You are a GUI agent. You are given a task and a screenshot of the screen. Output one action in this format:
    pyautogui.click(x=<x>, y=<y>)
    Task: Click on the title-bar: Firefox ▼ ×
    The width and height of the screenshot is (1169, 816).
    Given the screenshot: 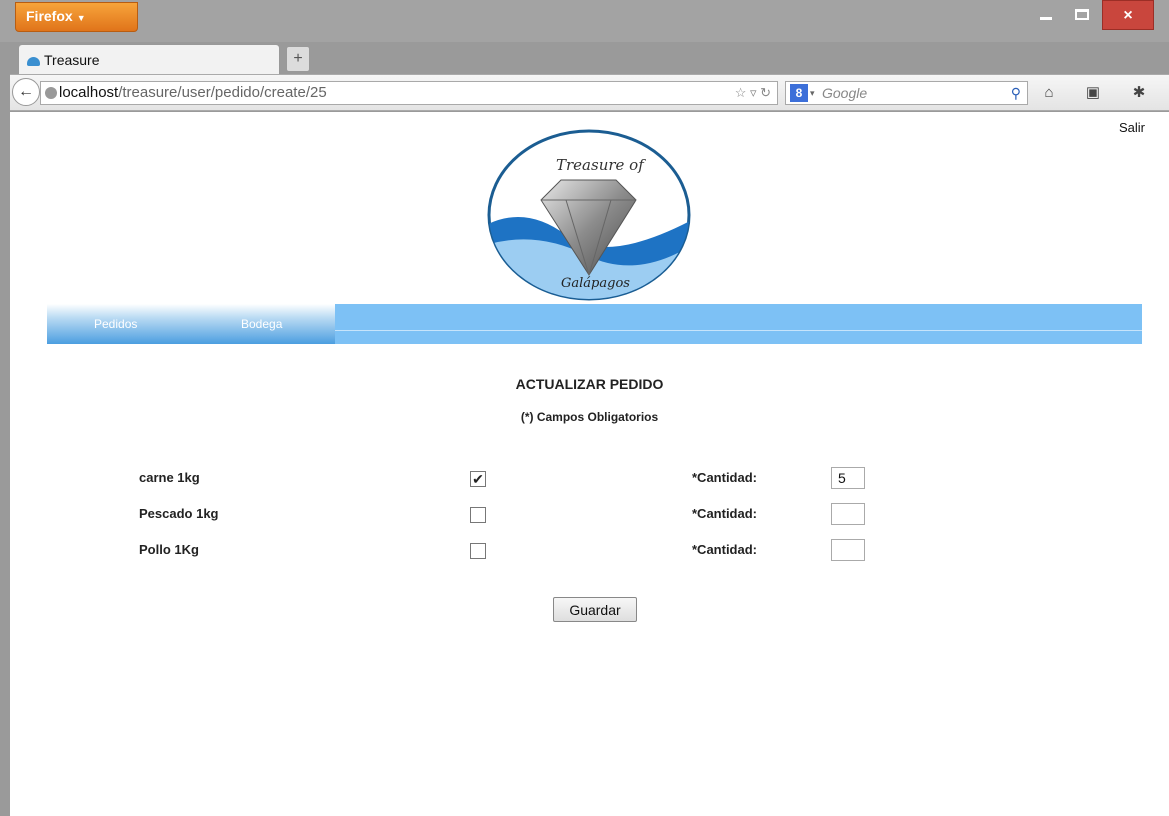 What is the action you would take?
    pyautogui.click(x=584, y=21)
    